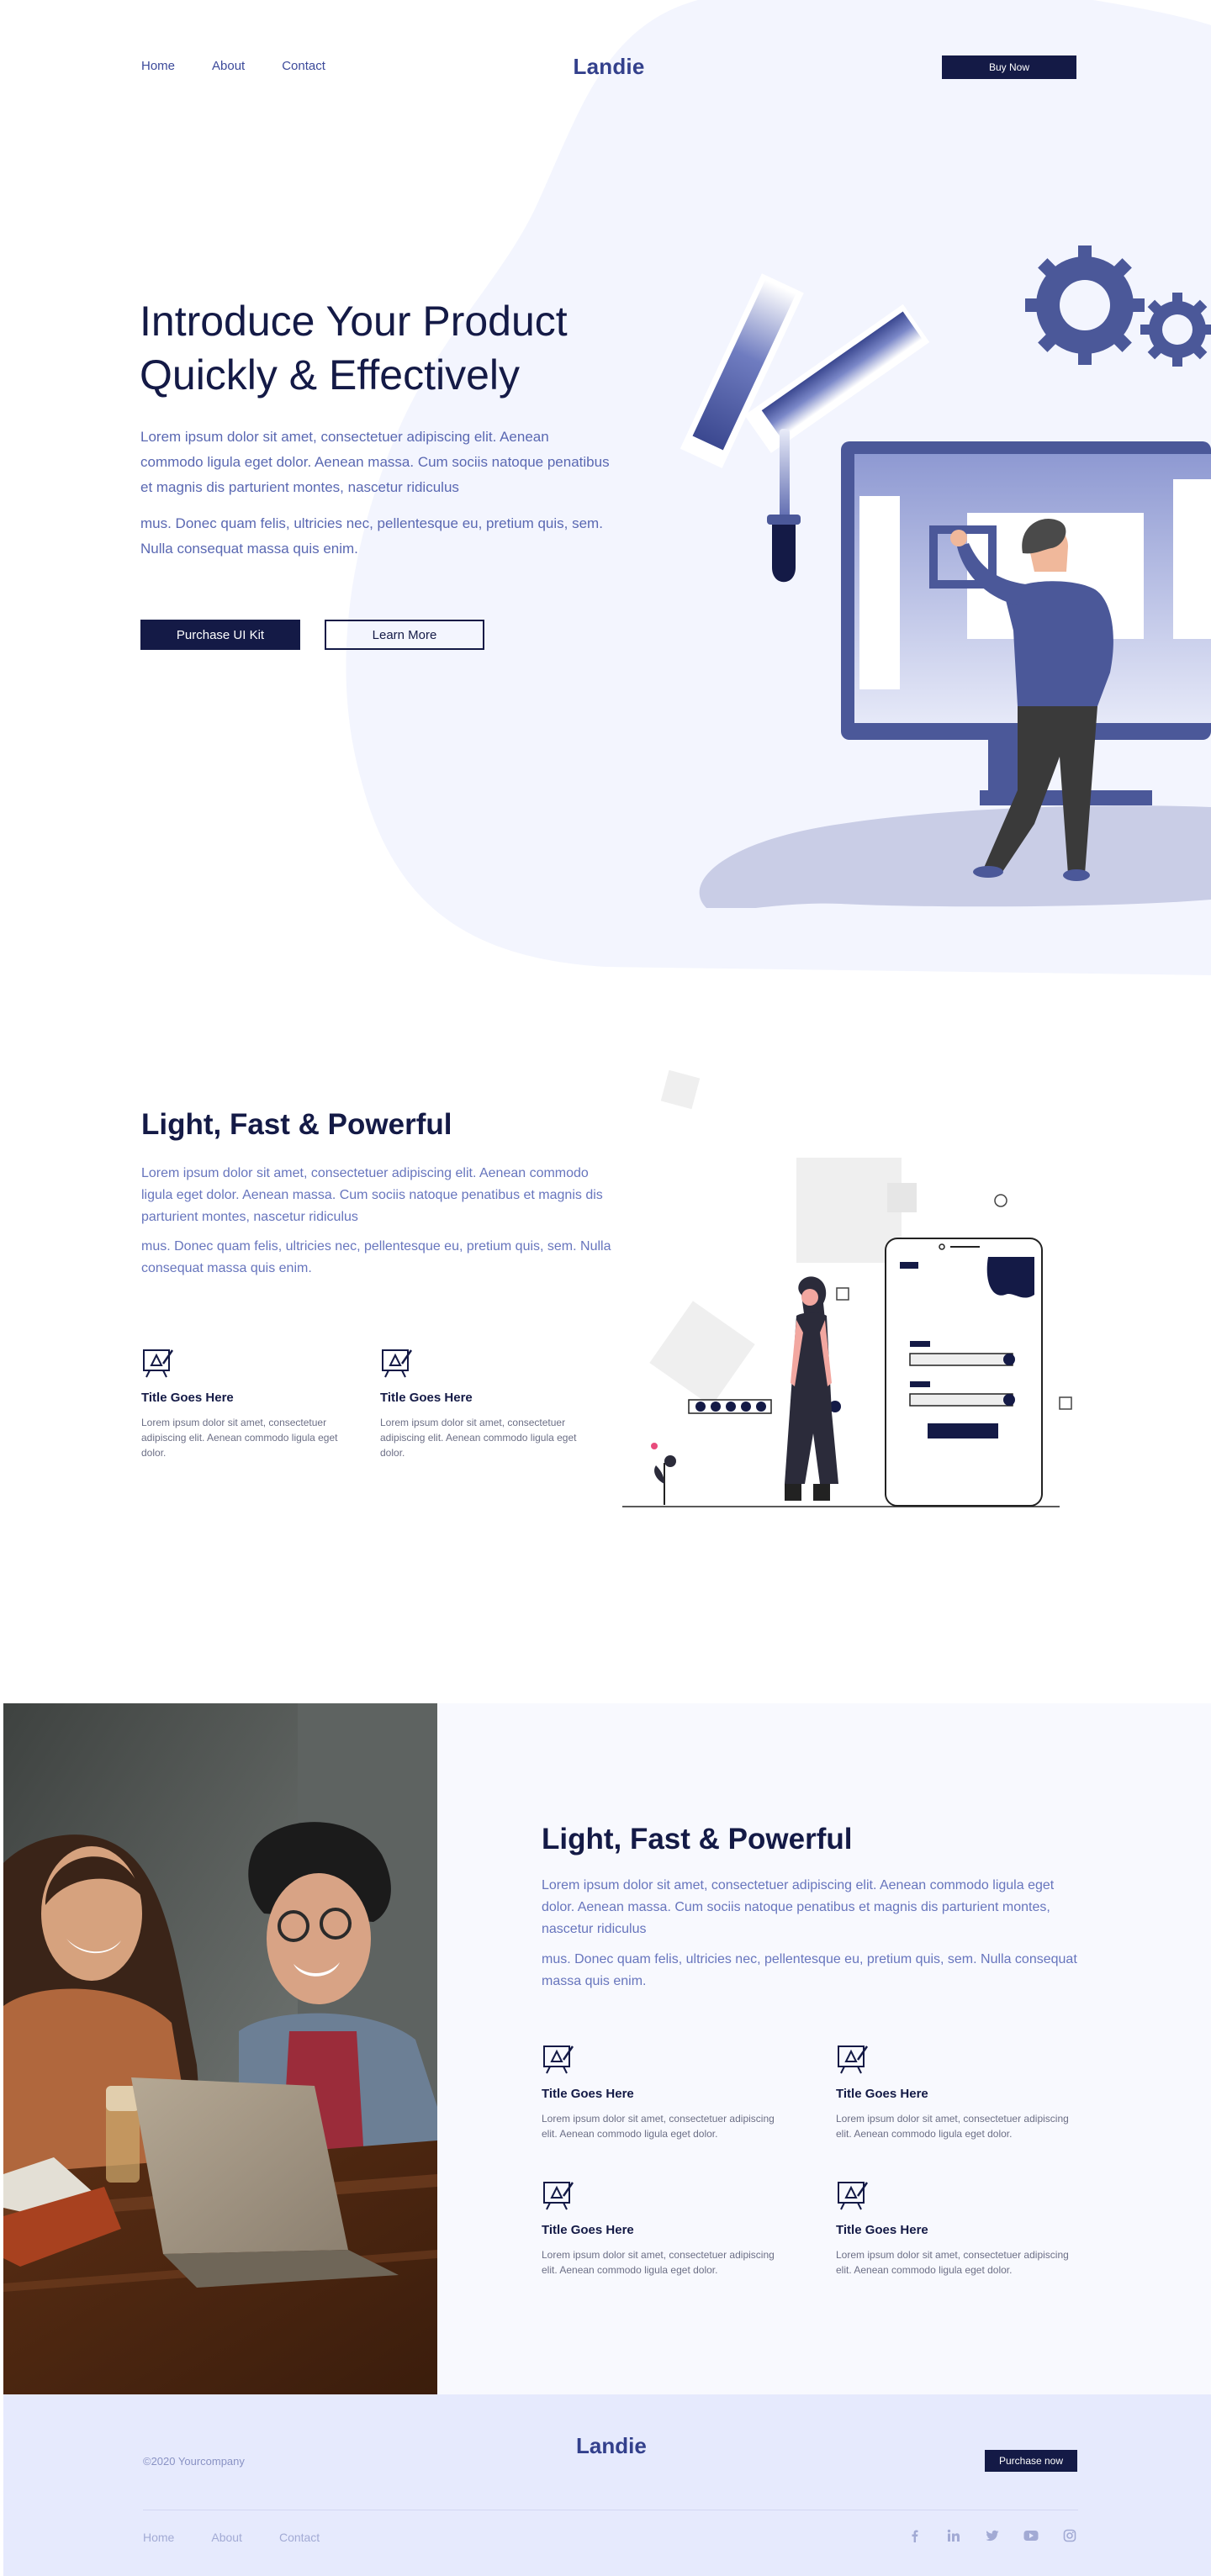  Describe the element at coordinates (697, 1839) in the screenshot. I see `section-3-title: Light, Fast & Powerful` at that location.